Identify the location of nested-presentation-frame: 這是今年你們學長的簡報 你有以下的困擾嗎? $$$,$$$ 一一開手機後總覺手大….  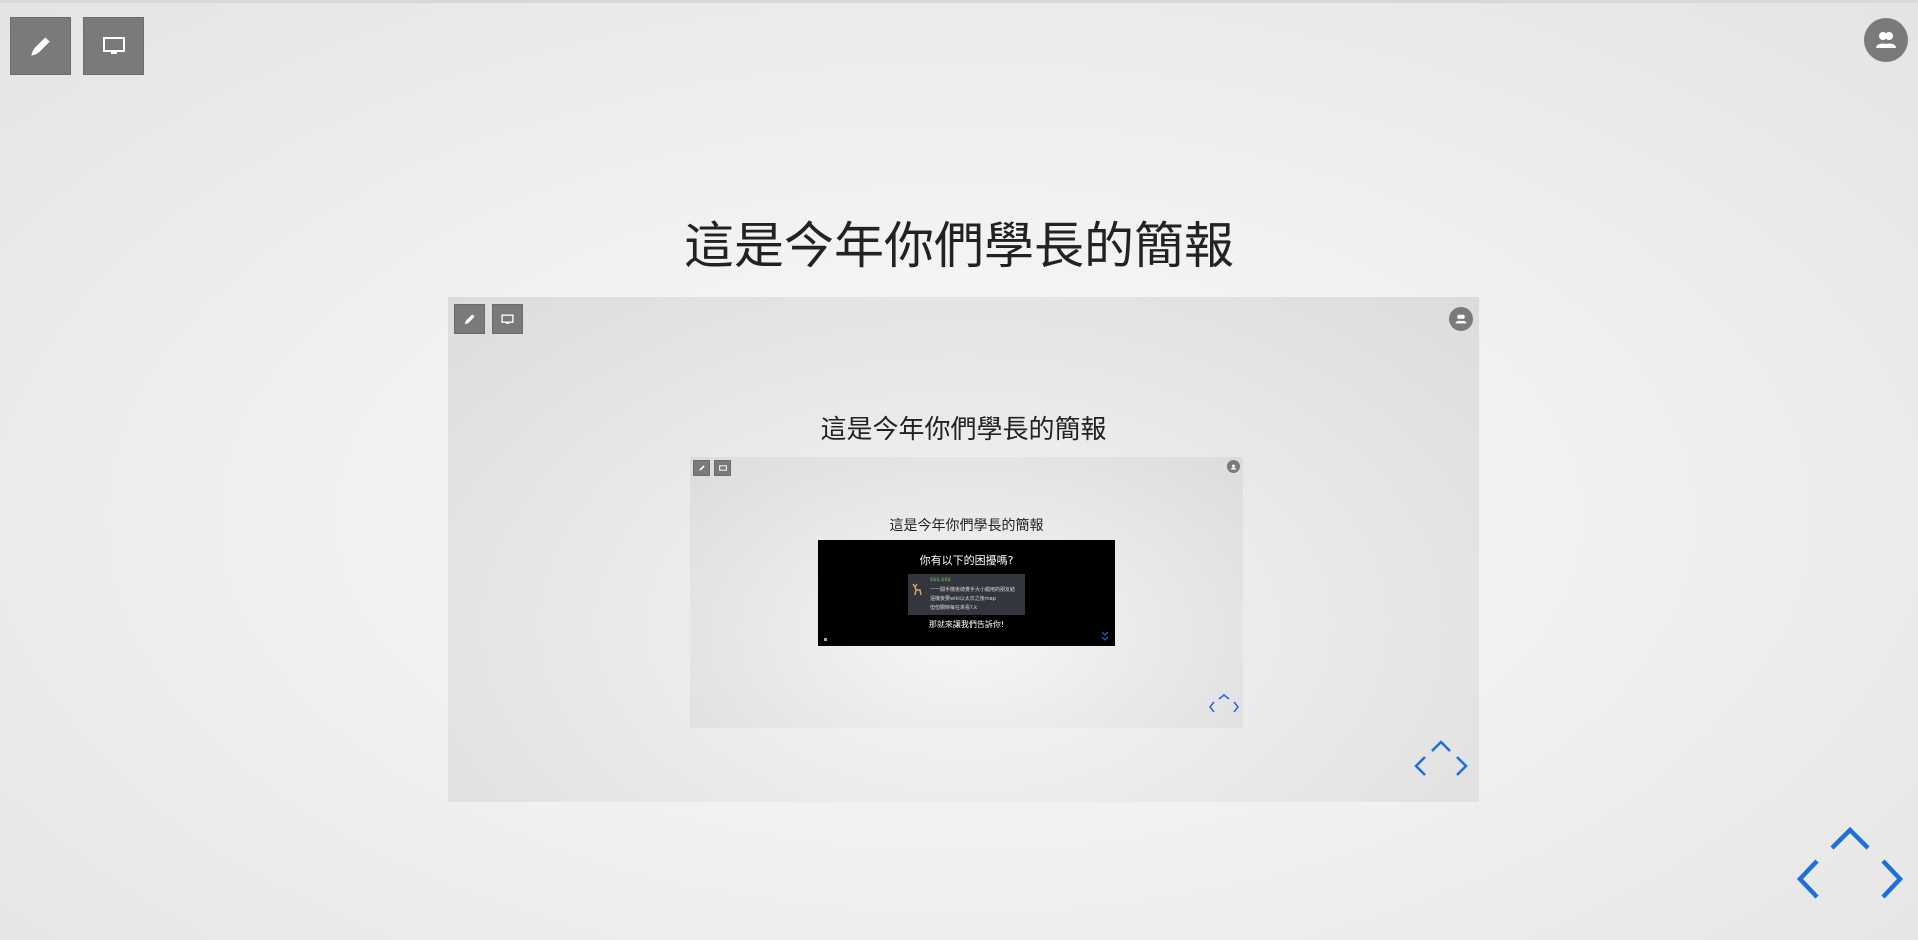
(966, 592).